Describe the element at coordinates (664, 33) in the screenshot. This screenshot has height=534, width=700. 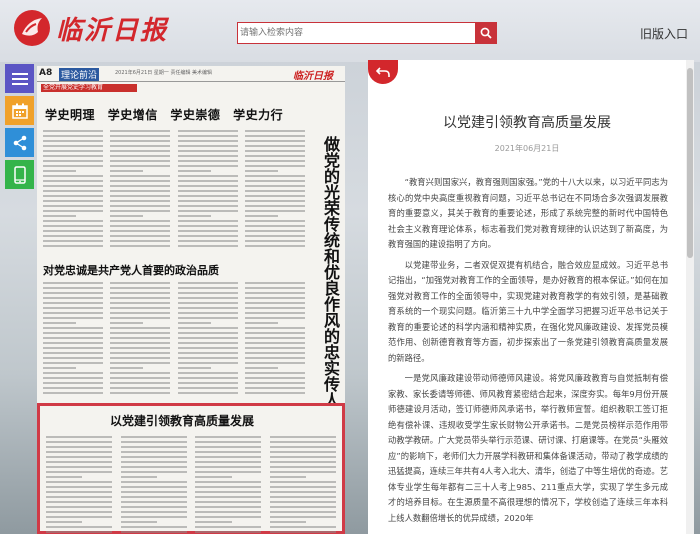
I see `old-version-link: 旧版入口` at that location.